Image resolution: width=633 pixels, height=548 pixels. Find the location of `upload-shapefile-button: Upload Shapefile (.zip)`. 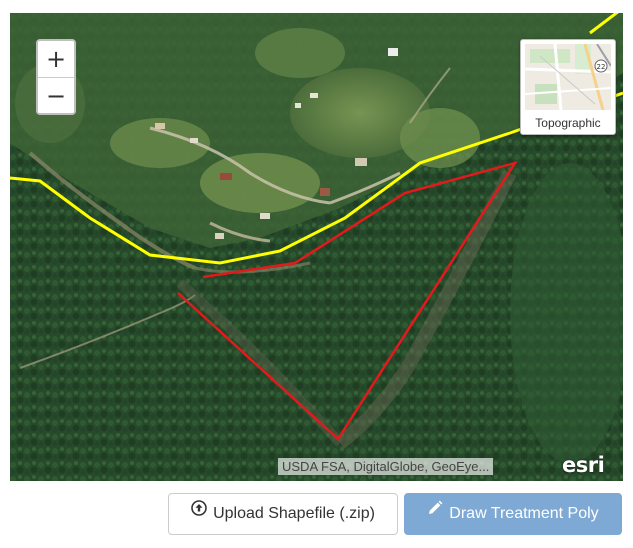

upload-shapefile-button: Upload Shapefile (.zip) is located at coordinates (283, 514).